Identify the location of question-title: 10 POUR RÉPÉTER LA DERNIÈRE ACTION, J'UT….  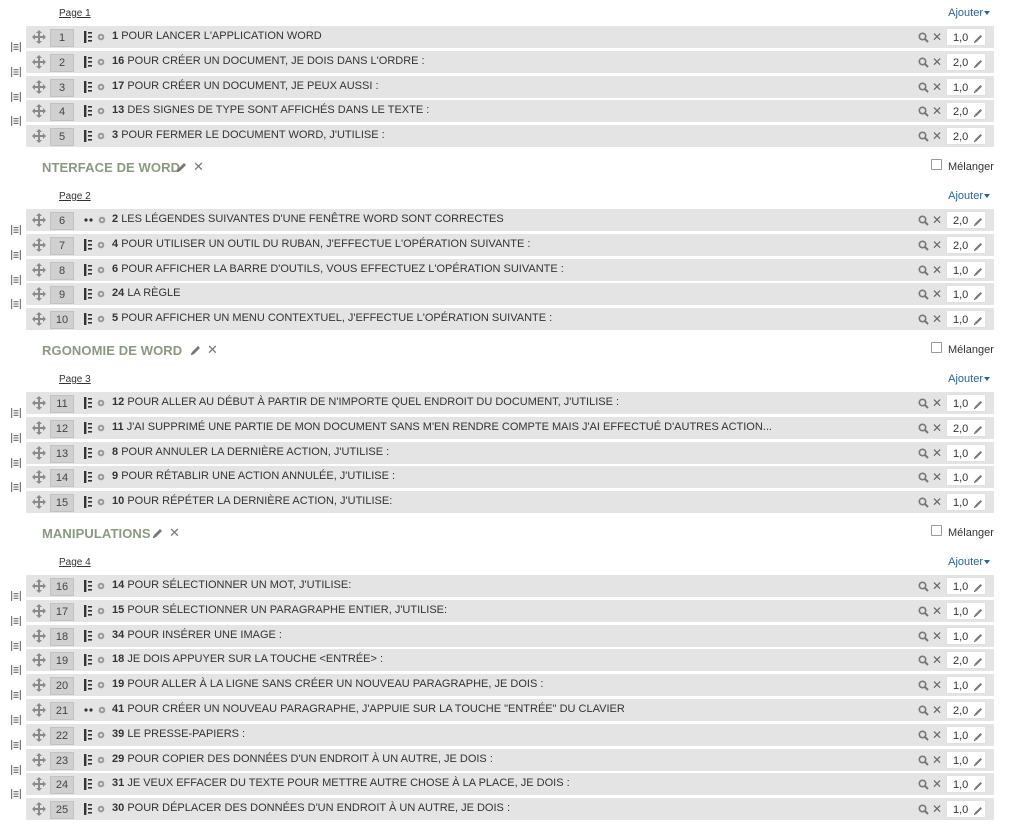
(252, 501).